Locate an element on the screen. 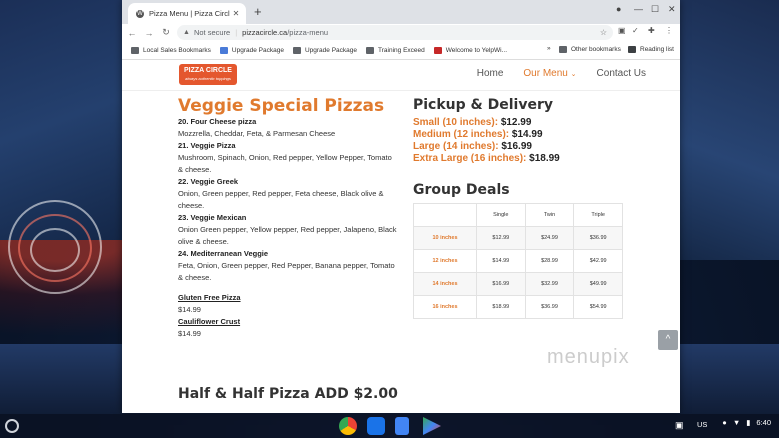 The width and height of the screenshot is (779, 438). table-cell: $14.99 is located at coordinates (501, 261).